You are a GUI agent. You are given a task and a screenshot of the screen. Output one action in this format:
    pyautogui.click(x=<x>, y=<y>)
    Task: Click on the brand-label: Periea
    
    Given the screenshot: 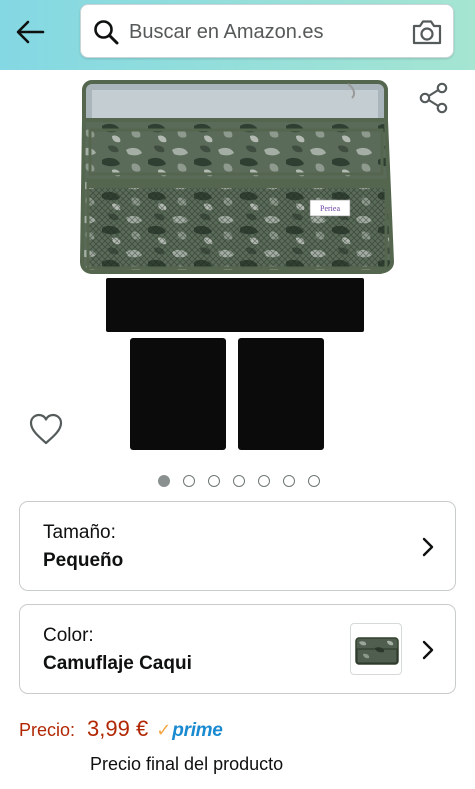 What is the action you would take?
    pyautogui.click(x=330, y=208)
    